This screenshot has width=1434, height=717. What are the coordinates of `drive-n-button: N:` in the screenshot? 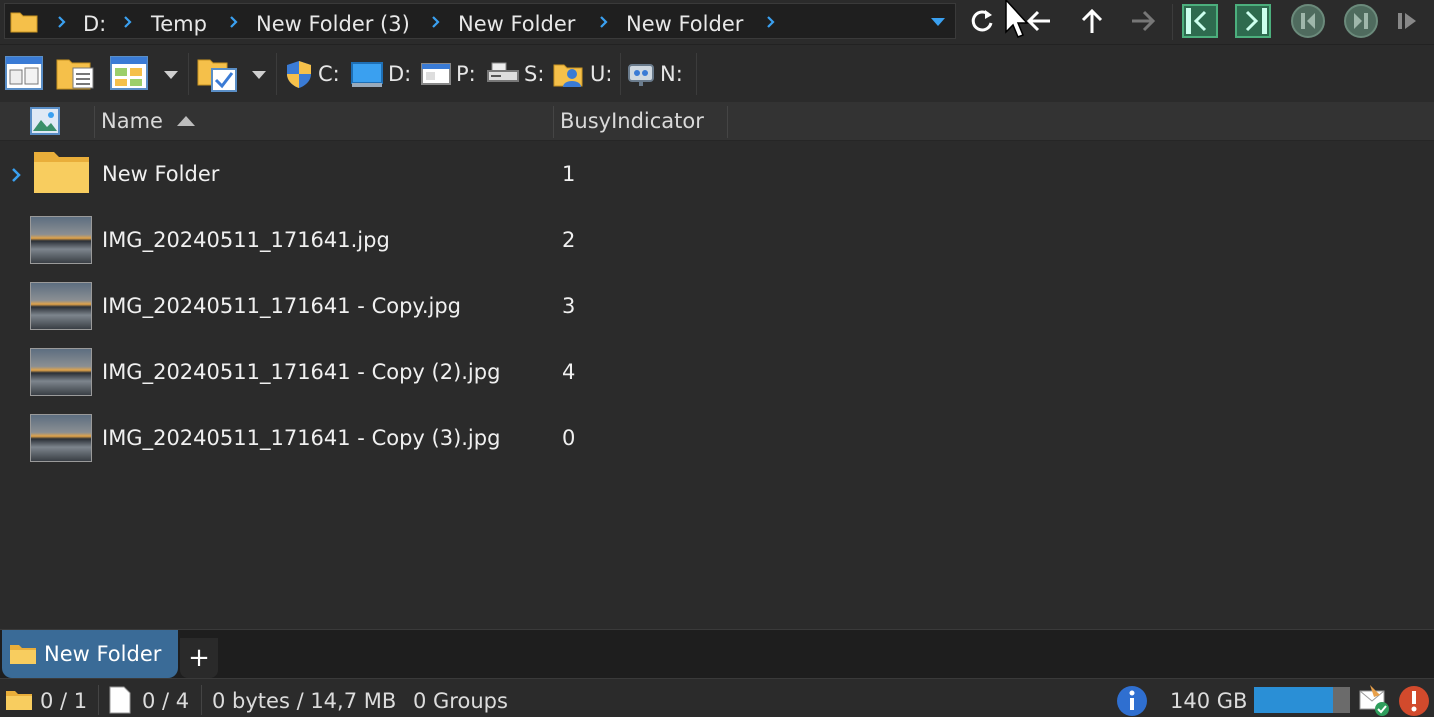 It's located at (654, 74).